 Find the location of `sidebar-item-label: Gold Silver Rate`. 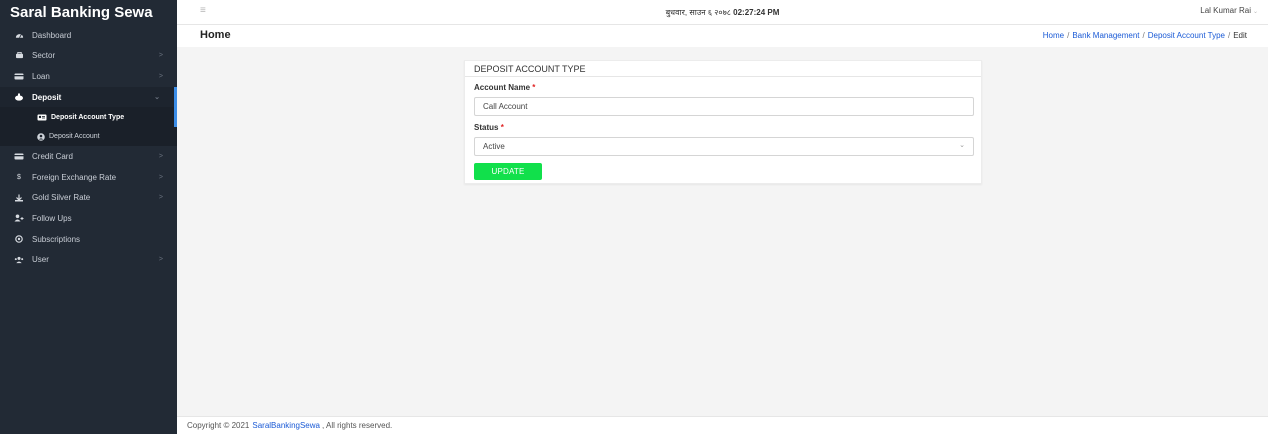

sidebar-item-label: Gold Silver Rate is located at coordinates (61, 198).